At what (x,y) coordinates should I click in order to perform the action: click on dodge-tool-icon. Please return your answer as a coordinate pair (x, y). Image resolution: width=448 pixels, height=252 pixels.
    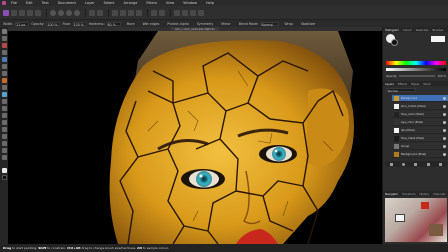
    Looking at the image, I should click on (4, 115).